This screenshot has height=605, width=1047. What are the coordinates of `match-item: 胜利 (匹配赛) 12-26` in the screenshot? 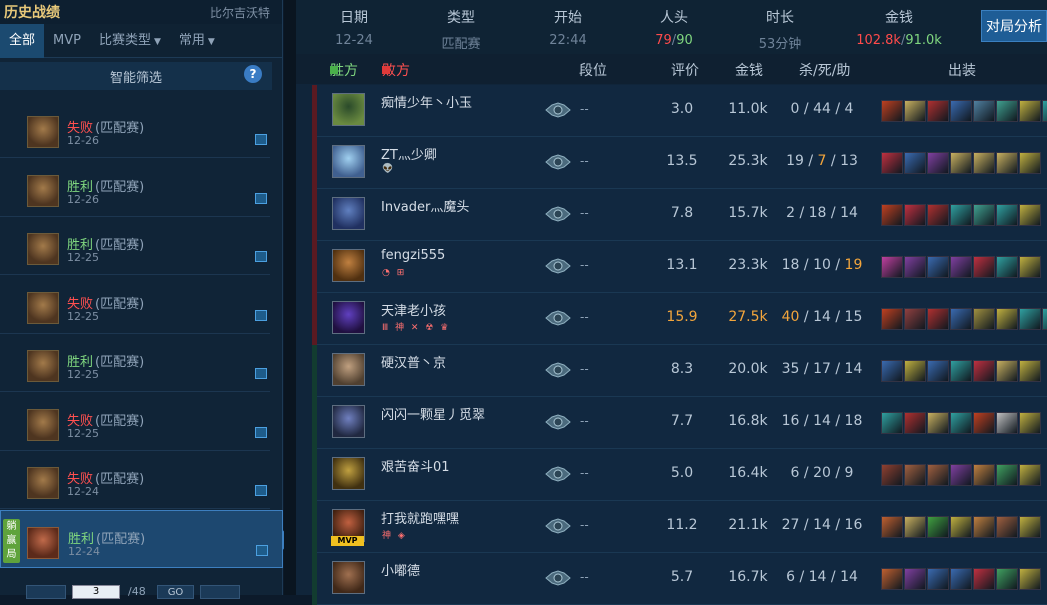 It's located at (135, 188).